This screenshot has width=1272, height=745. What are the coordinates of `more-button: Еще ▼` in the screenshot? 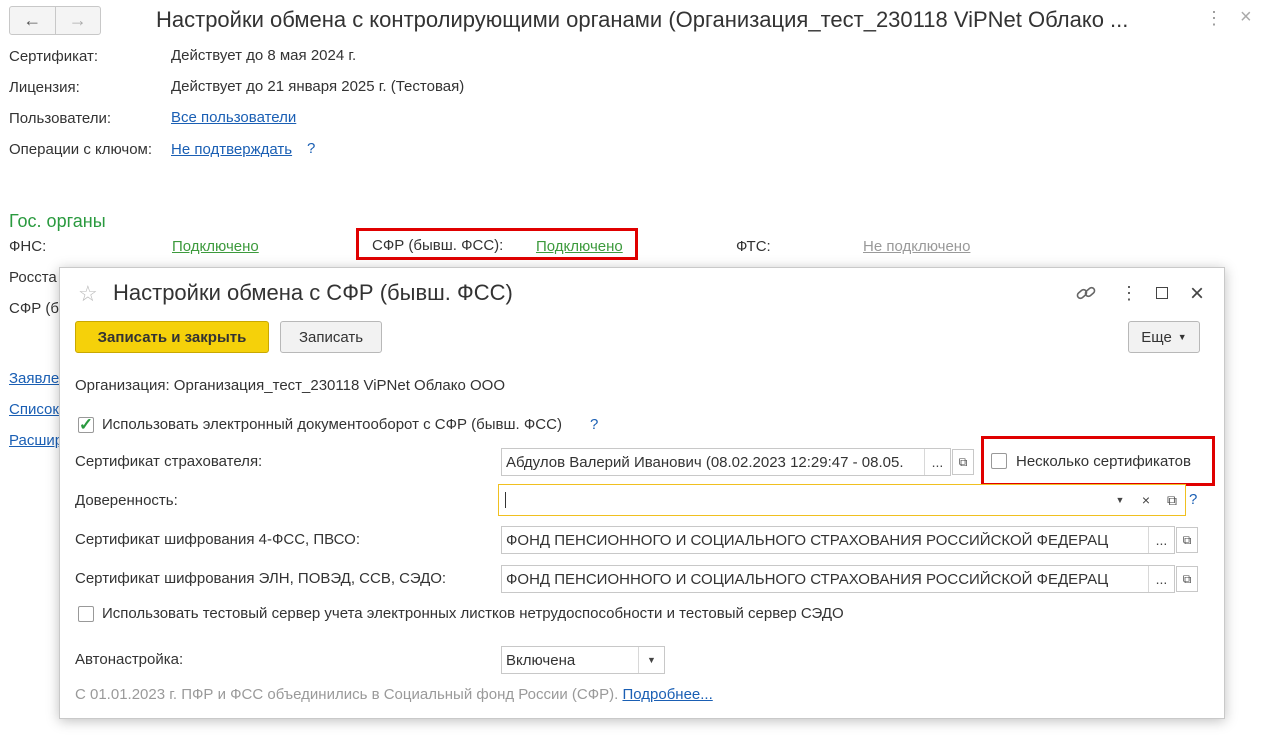 It's located at (1164, 337).